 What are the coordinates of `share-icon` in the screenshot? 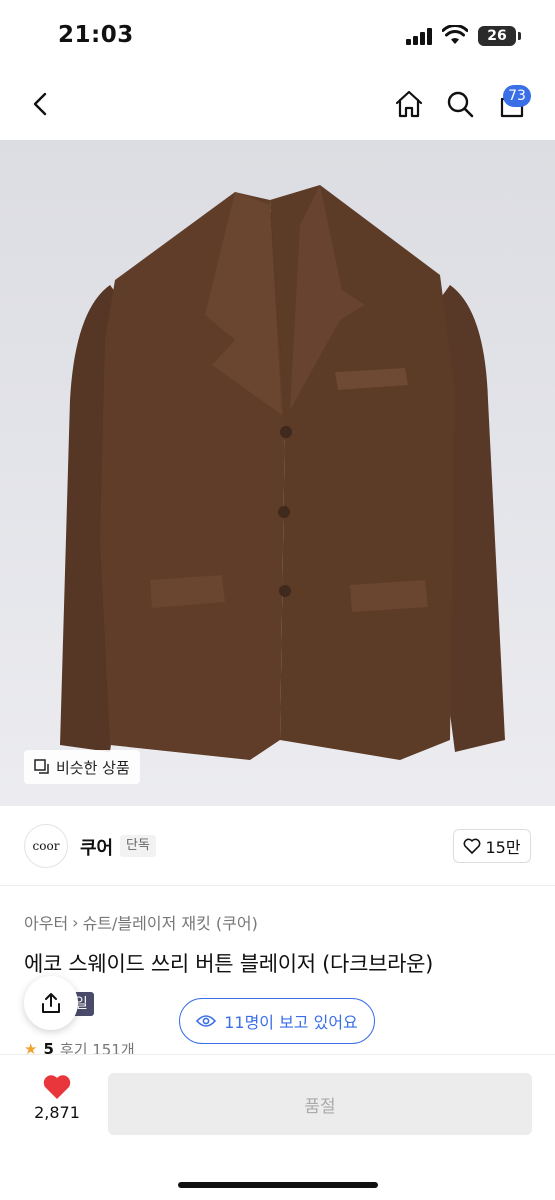 It's located at (51, 1003).